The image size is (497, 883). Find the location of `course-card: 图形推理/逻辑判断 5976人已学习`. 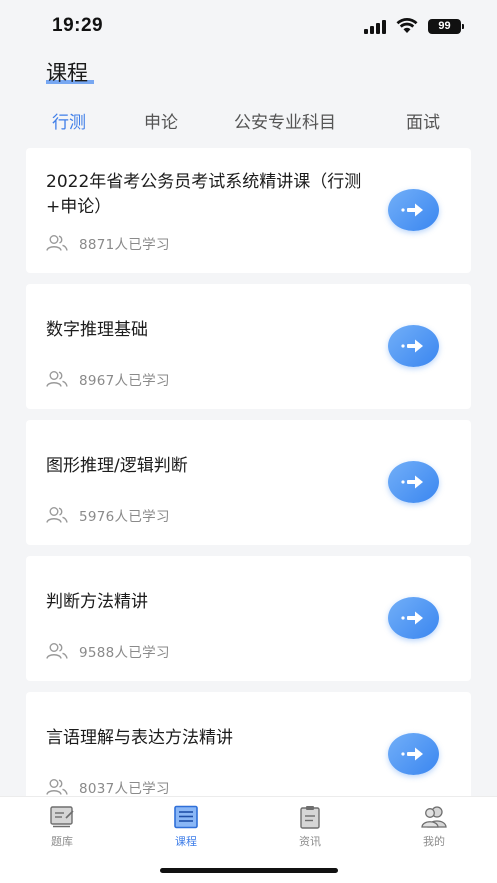

course-card: 图形推理/逻辑判断 5976人已学习 is located at coordinates (248, 482).